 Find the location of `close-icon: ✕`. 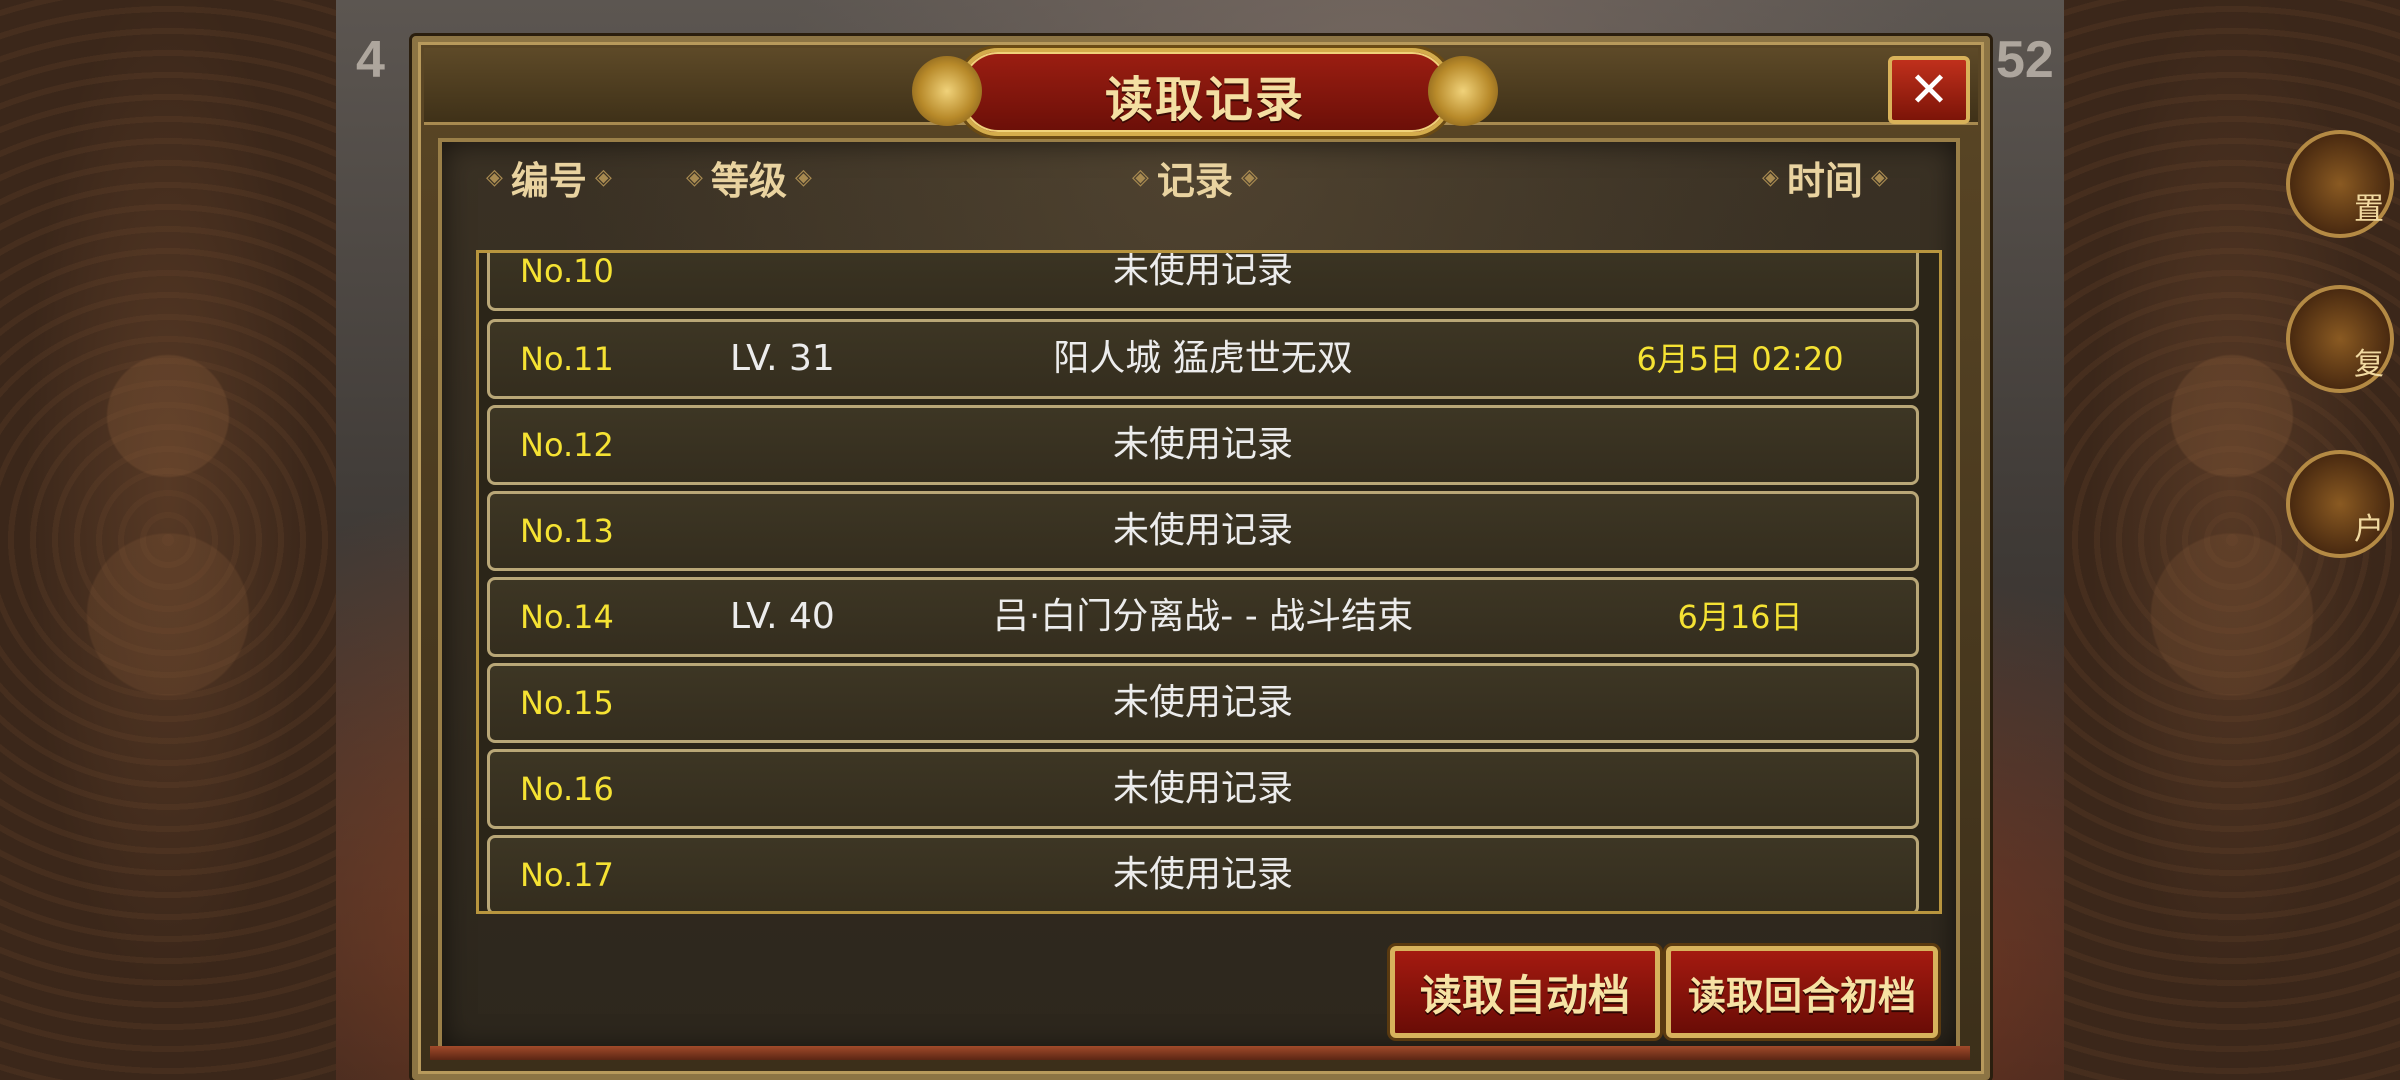

close-icon: ✕ is located at coordinates (1929, 90).